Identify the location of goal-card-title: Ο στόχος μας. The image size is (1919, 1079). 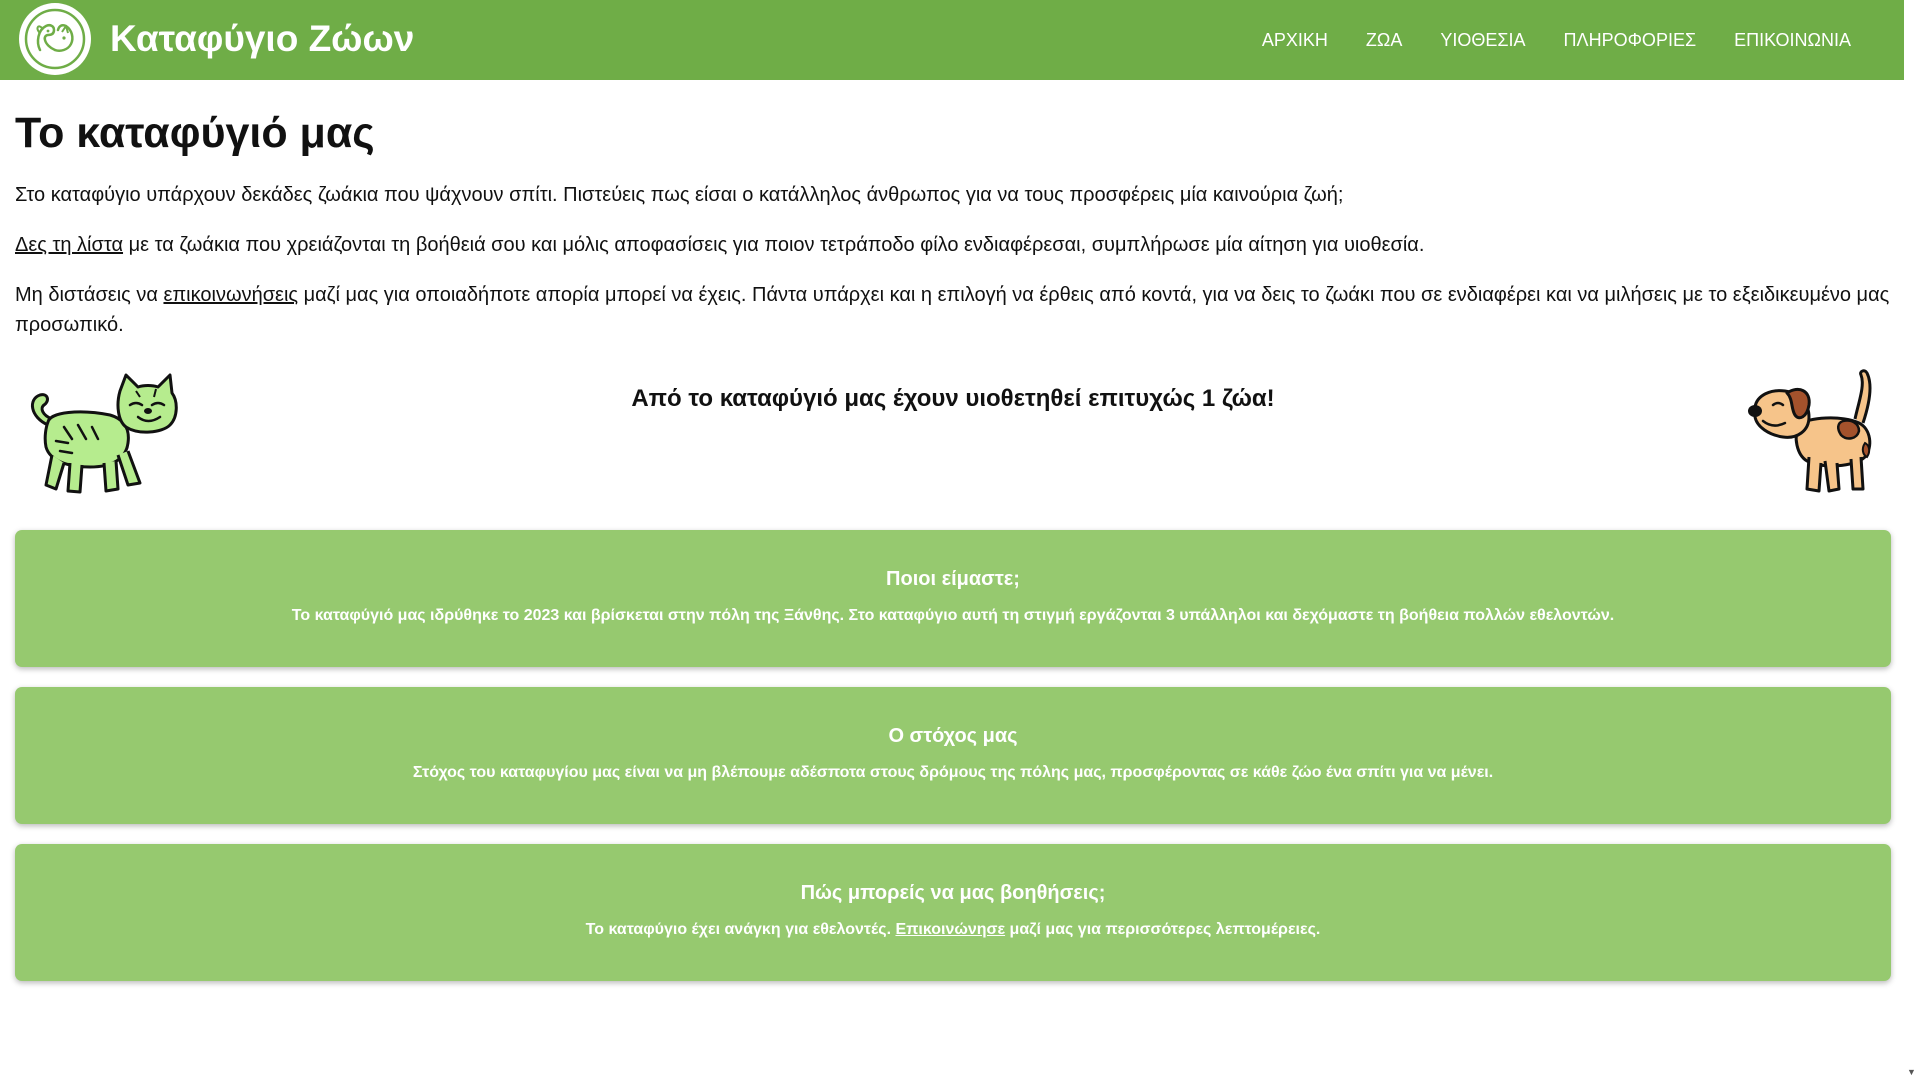
(953, 735).